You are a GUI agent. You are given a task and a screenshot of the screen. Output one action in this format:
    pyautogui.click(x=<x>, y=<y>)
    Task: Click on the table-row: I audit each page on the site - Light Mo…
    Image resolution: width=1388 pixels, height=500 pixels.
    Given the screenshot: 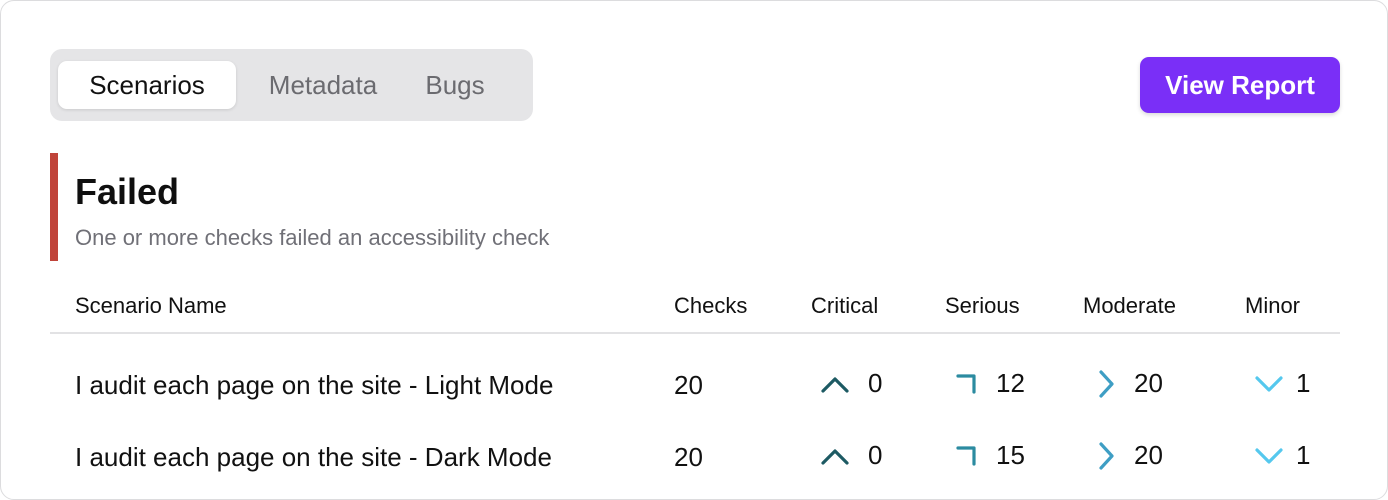 What is the action you would take?
    pyautogui.click(x=695, y=388)
    